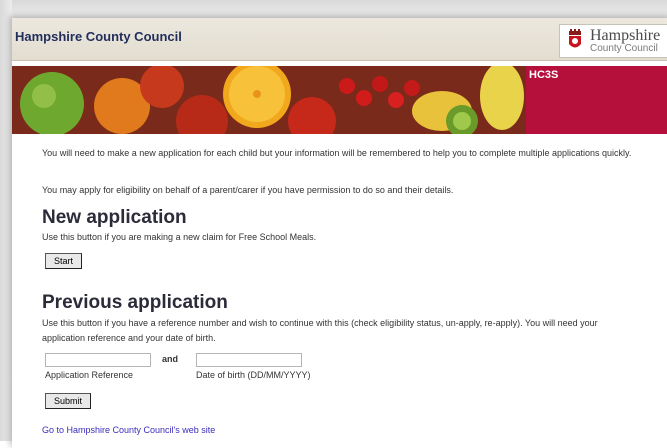 This screenshot has height=448, width=667. I want to click on application-reference-label: Application Reference, so click(89, 375).